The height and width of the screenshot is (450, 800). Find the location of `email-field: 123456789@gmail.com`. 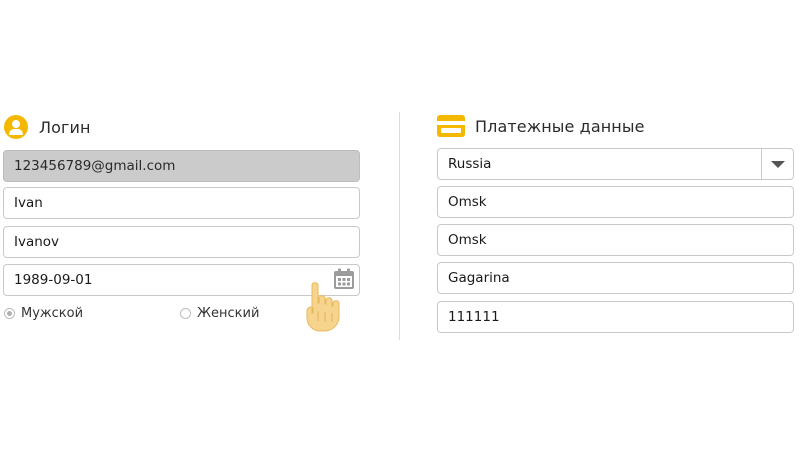

email-field: 123456789@gmail.com is located at coordinates (181, 166).